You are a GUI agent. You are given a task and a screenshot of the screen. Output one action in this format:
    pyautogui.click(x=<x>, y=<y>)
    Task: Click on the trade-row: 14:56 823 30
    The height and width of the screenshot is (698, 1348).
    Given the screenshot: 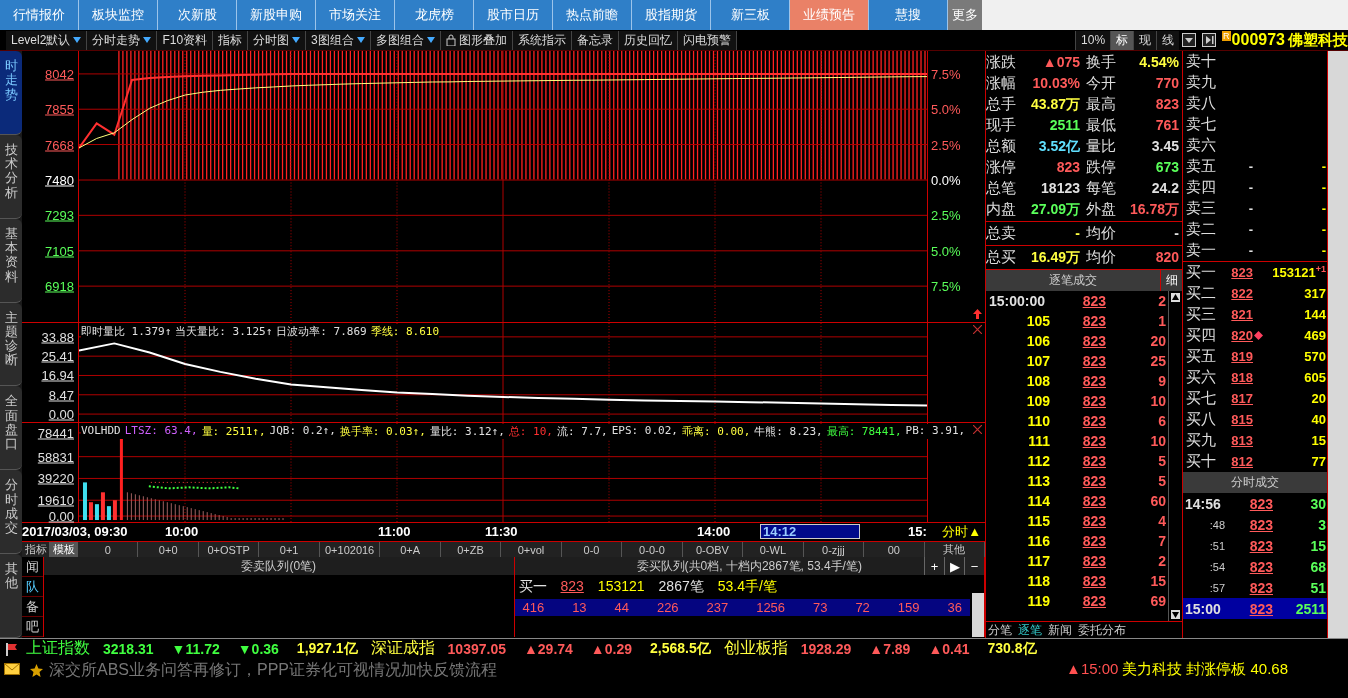 What is the action you would take?
    pyautogui.click(x=1255, y=503)
    